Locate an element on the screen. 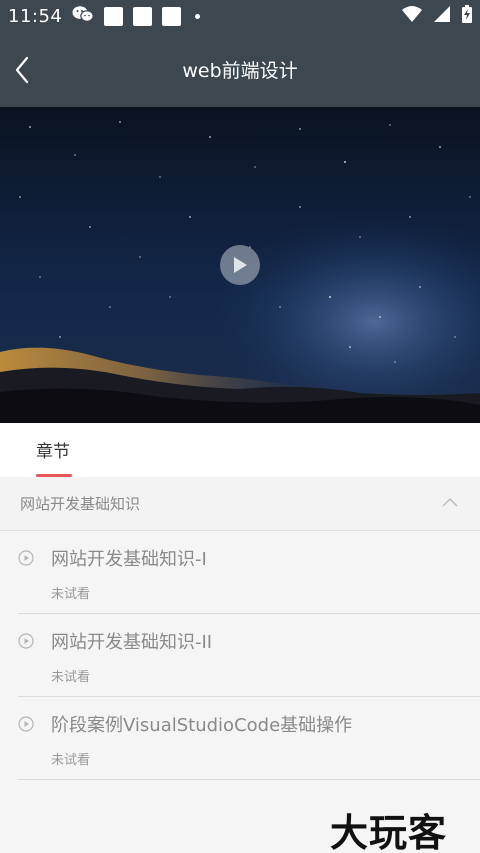 The width and height of the screenshot is (480, 853). dot-icon is located at coordinates (198, 16).